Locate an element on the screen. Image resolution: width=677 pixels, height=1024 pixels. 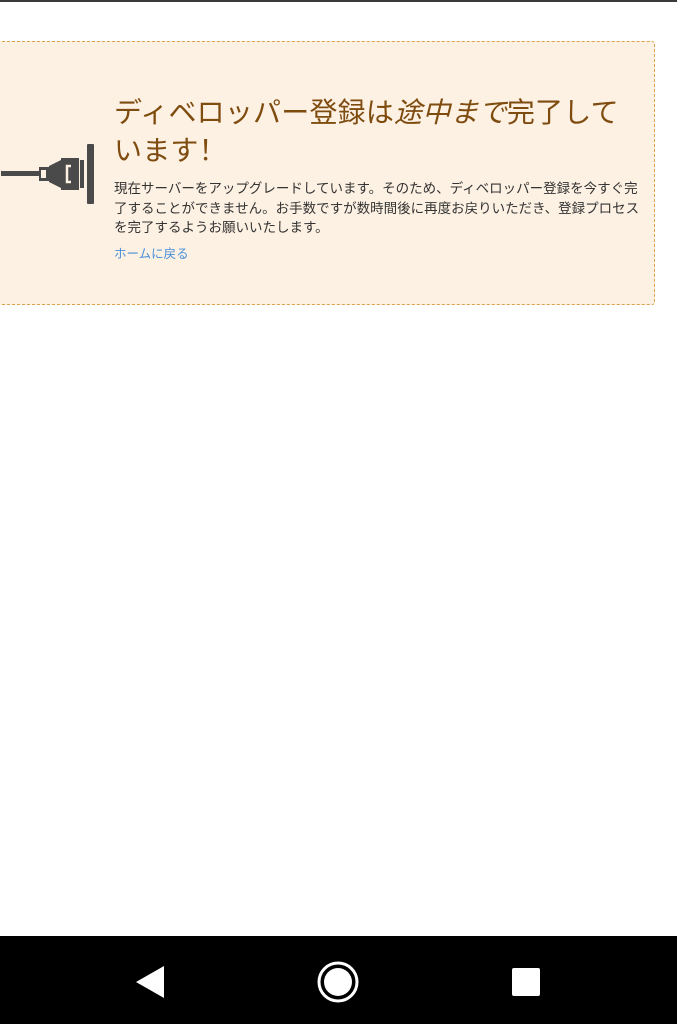
home-link: ホームに戻る is located at coordinates (151, 252).